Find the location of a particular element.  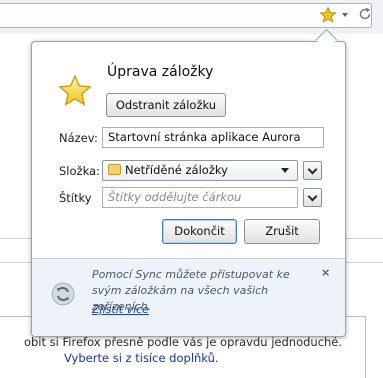

done-button: Dokončit is located at coordinates (199, 231).